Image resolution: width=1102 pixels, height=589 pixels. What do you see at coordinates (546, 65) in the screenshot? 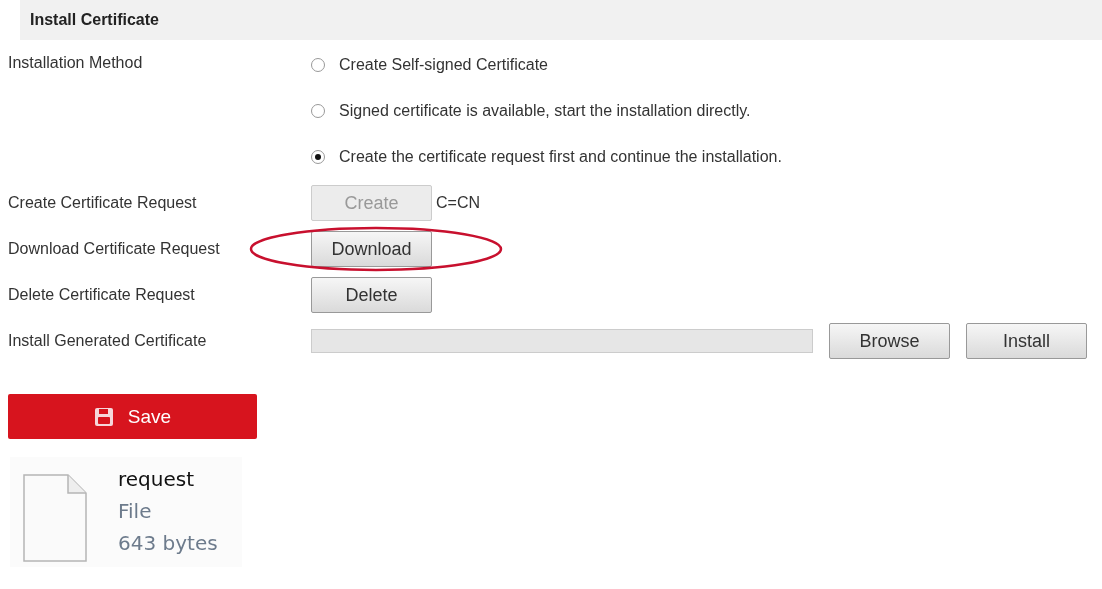
I see `radio-option: Create Self-signed Certificate` at bounding box center [546, 65].